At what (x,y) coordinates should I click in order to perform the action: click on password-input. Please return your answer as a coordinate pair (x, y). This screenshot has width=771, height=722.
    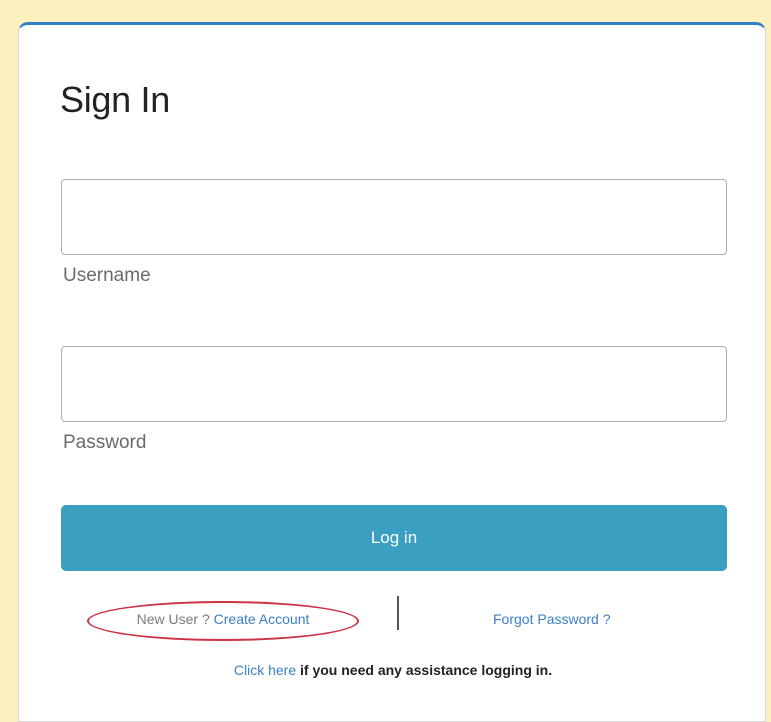
    Looking at the image, I should click on (394, 384).